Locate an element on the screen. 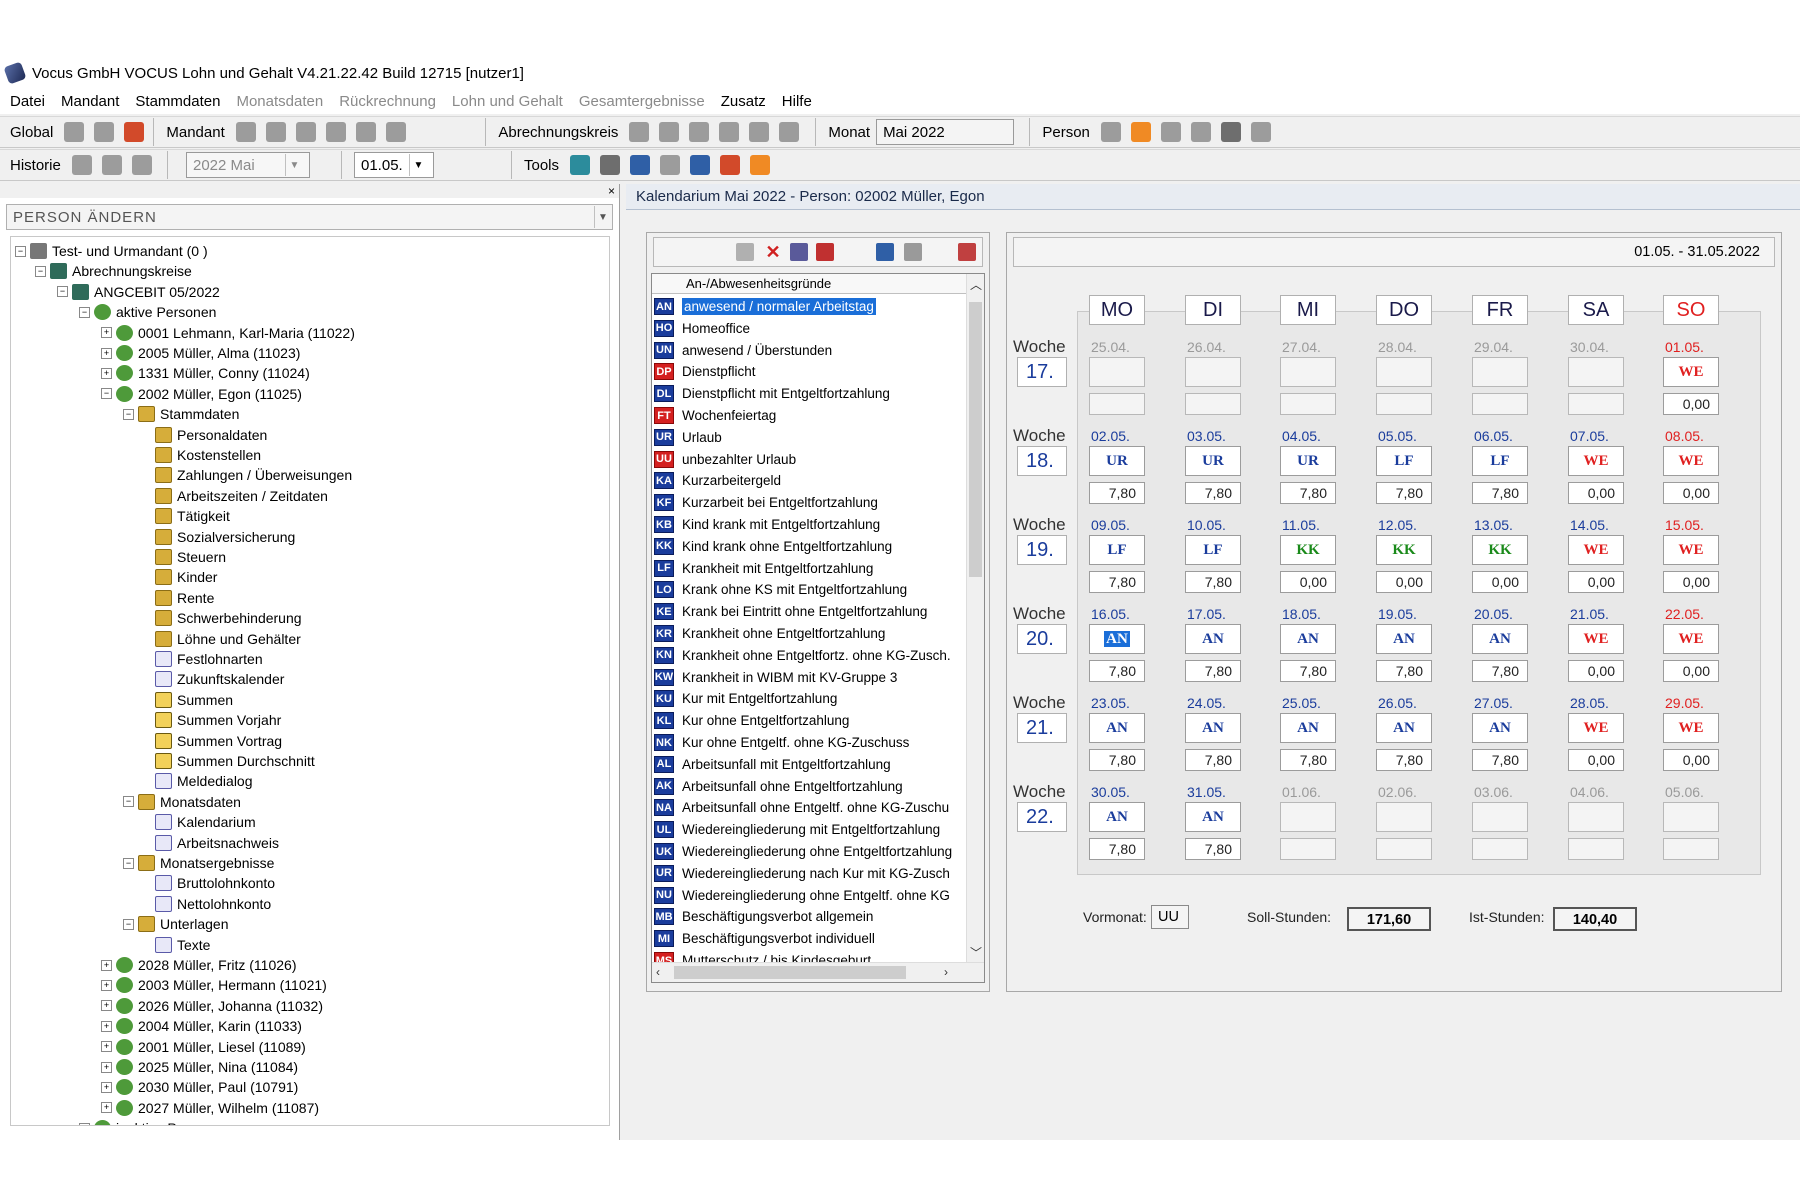 This screenshot has width=1800, height=1200. tree-node: +2003 Müller, Hermann (11021) is located at coordinates (214, 985).